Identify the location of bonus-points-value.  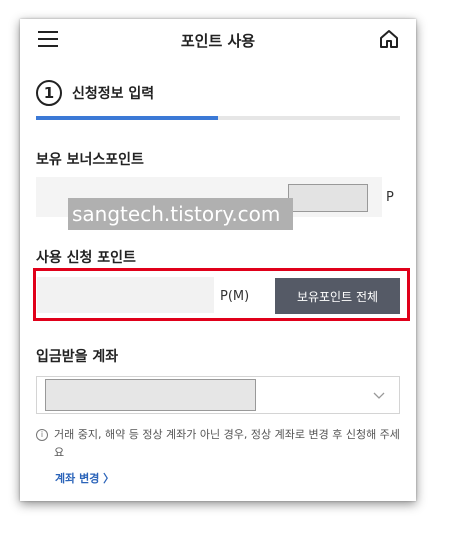
(328, 198).